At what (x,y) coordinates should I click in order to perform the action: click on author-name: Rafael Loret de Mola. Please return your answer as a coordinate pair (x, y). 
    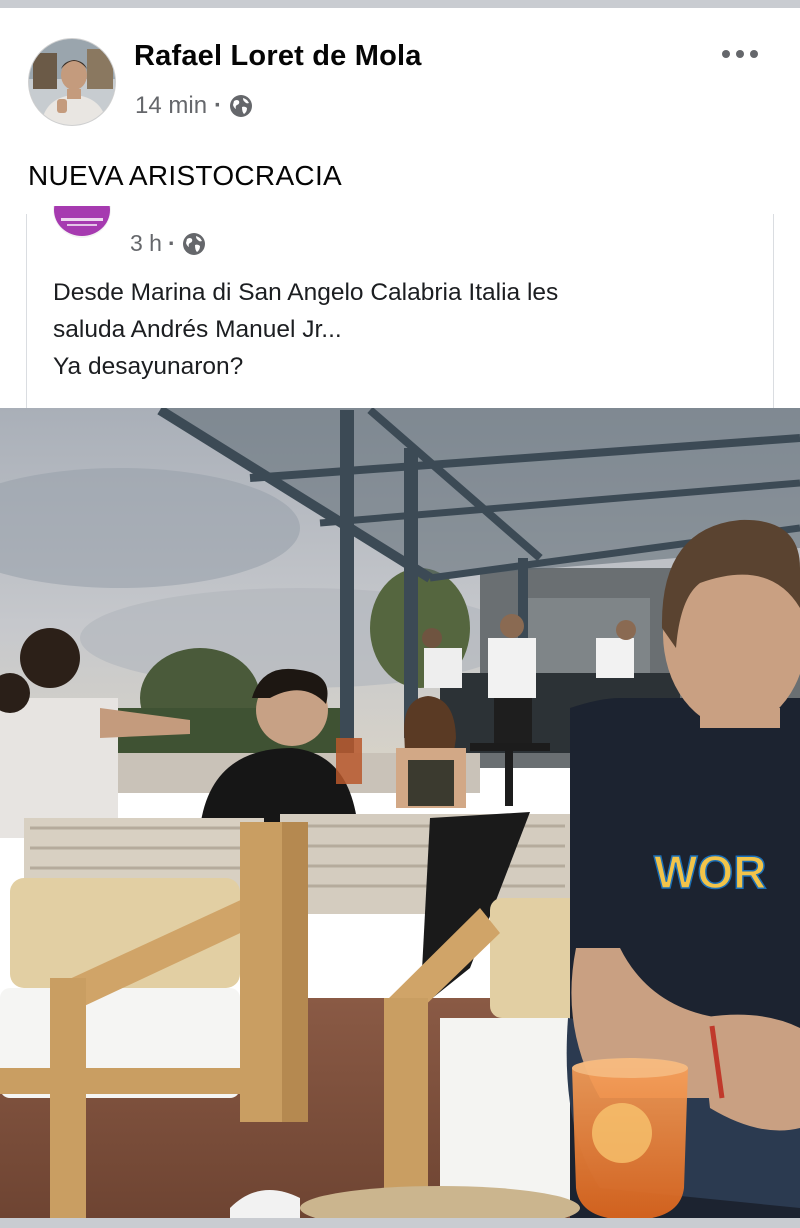
    Looking at the image, I should click on (278, 56).